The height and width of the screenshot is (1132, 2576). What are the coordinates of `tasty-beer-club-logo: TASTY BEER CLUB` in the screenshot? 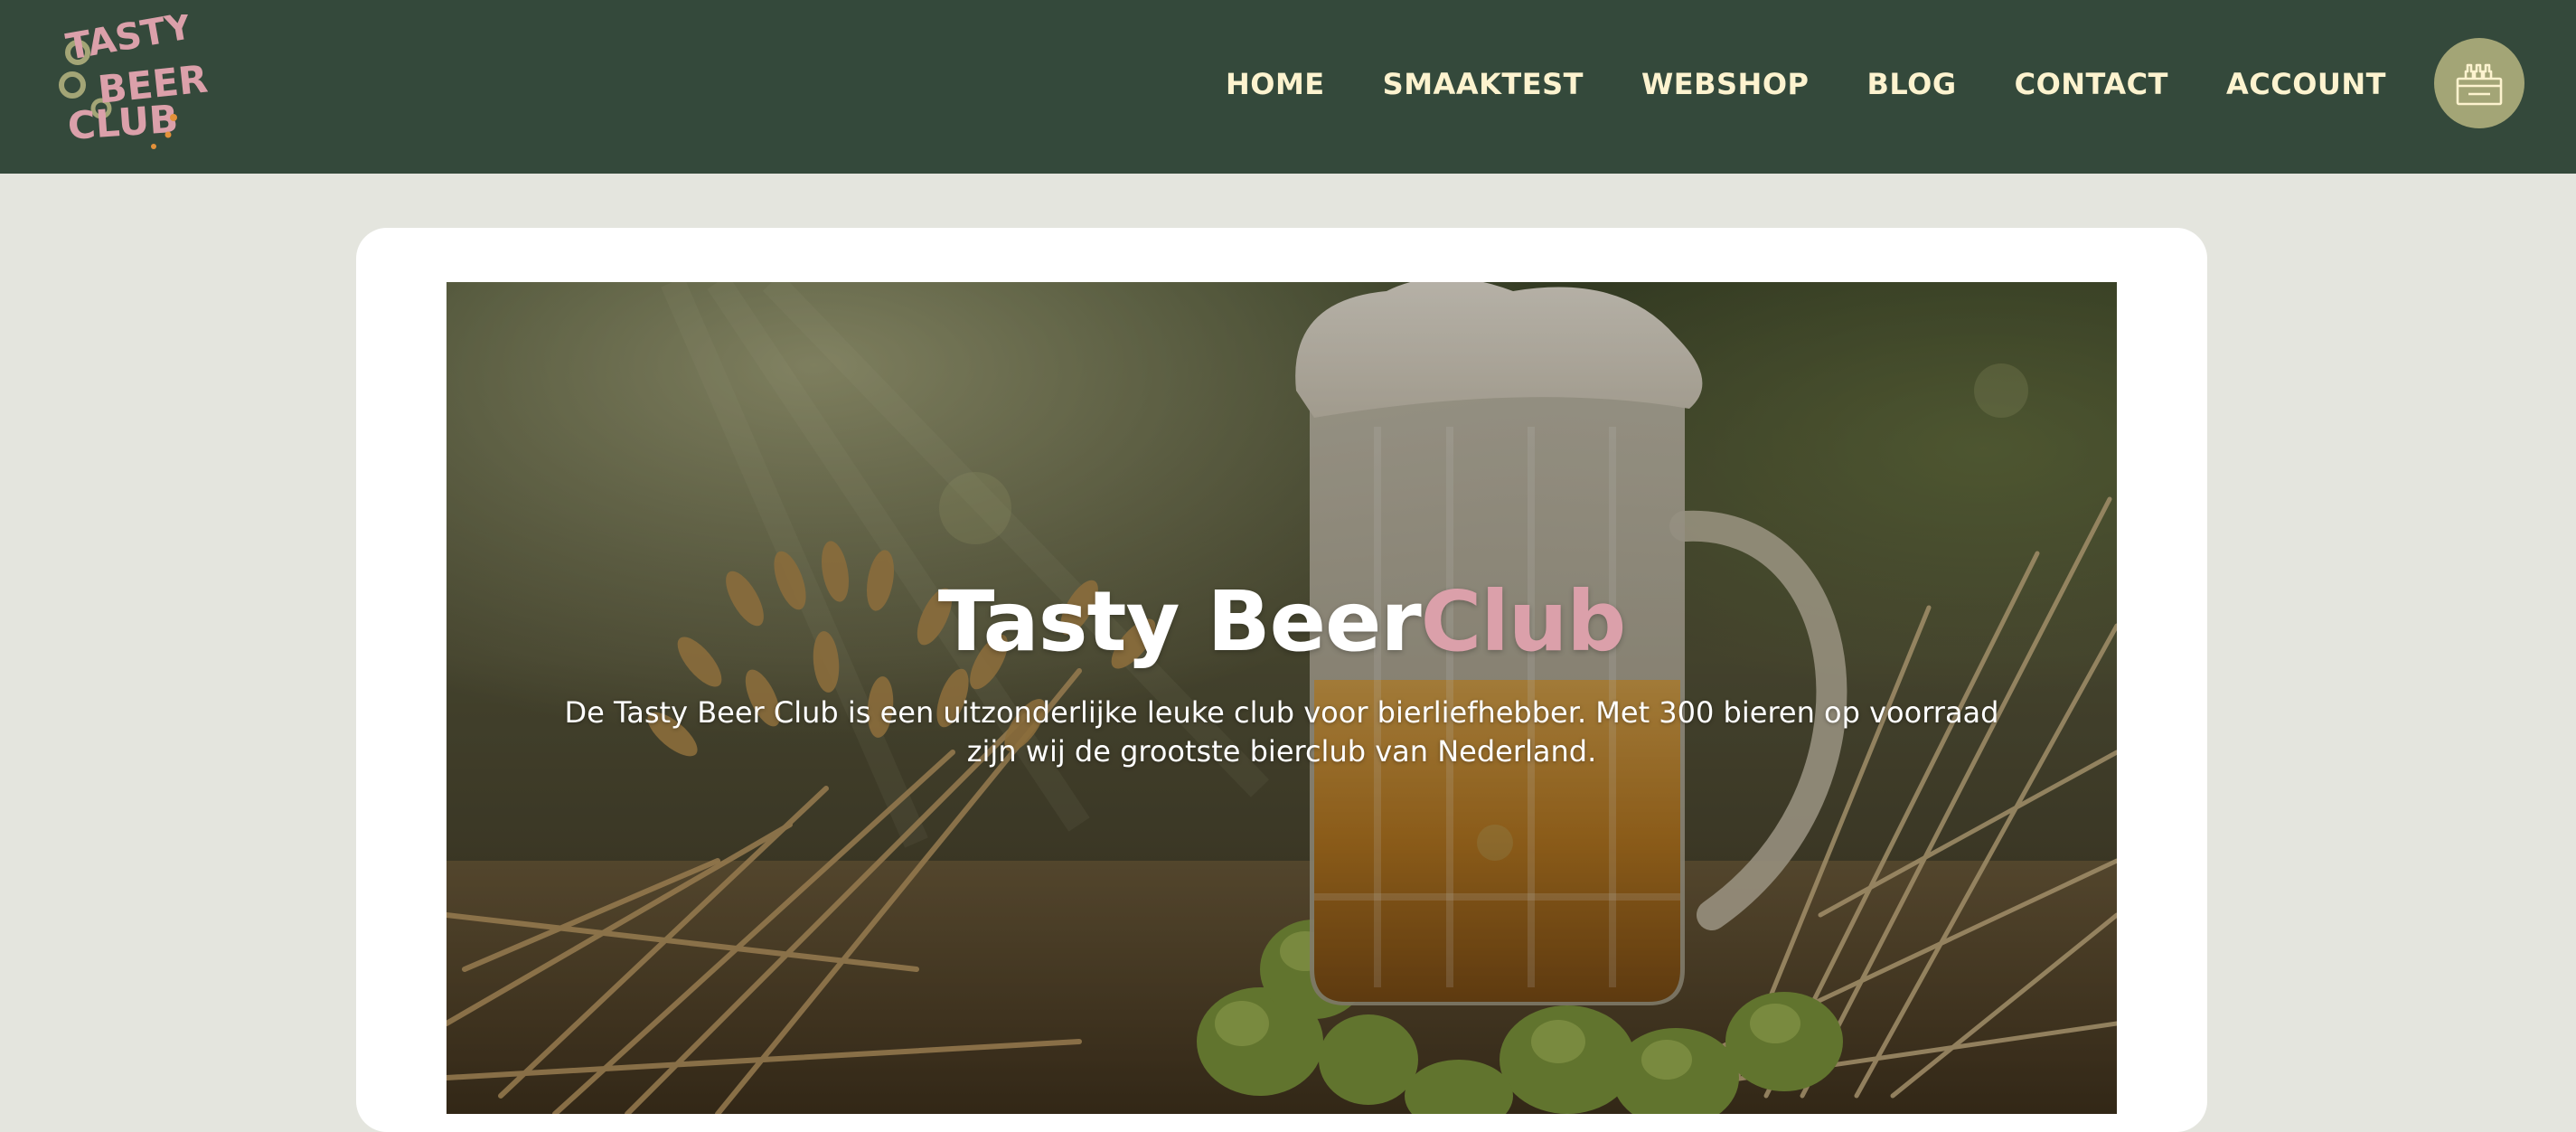 It's located at (131, 82).